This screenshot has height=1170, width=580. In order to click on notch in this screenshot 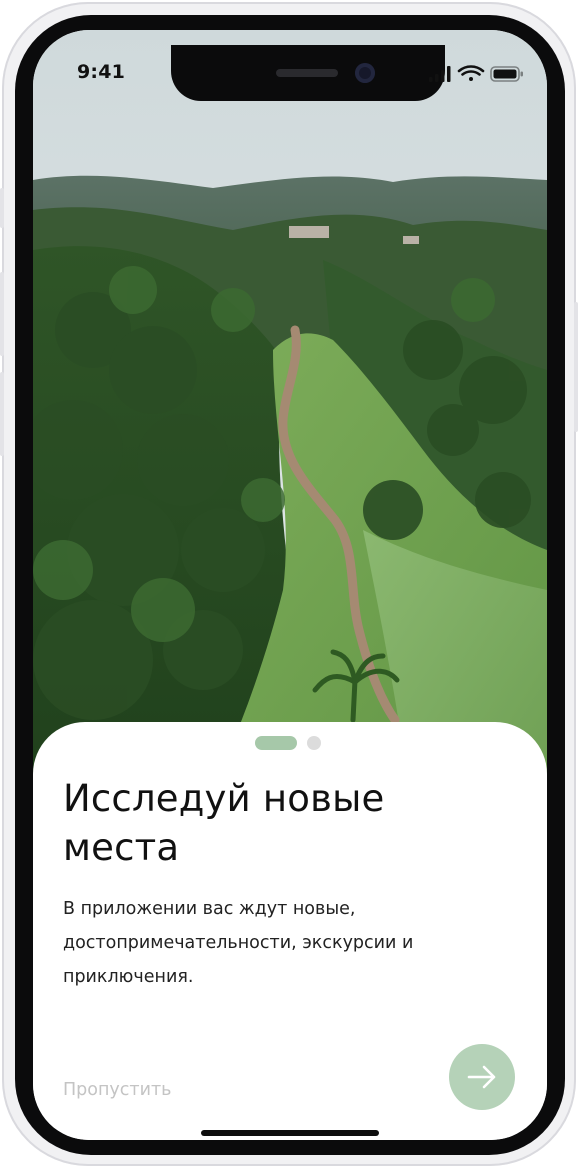, I will do `click(308, 73)`.